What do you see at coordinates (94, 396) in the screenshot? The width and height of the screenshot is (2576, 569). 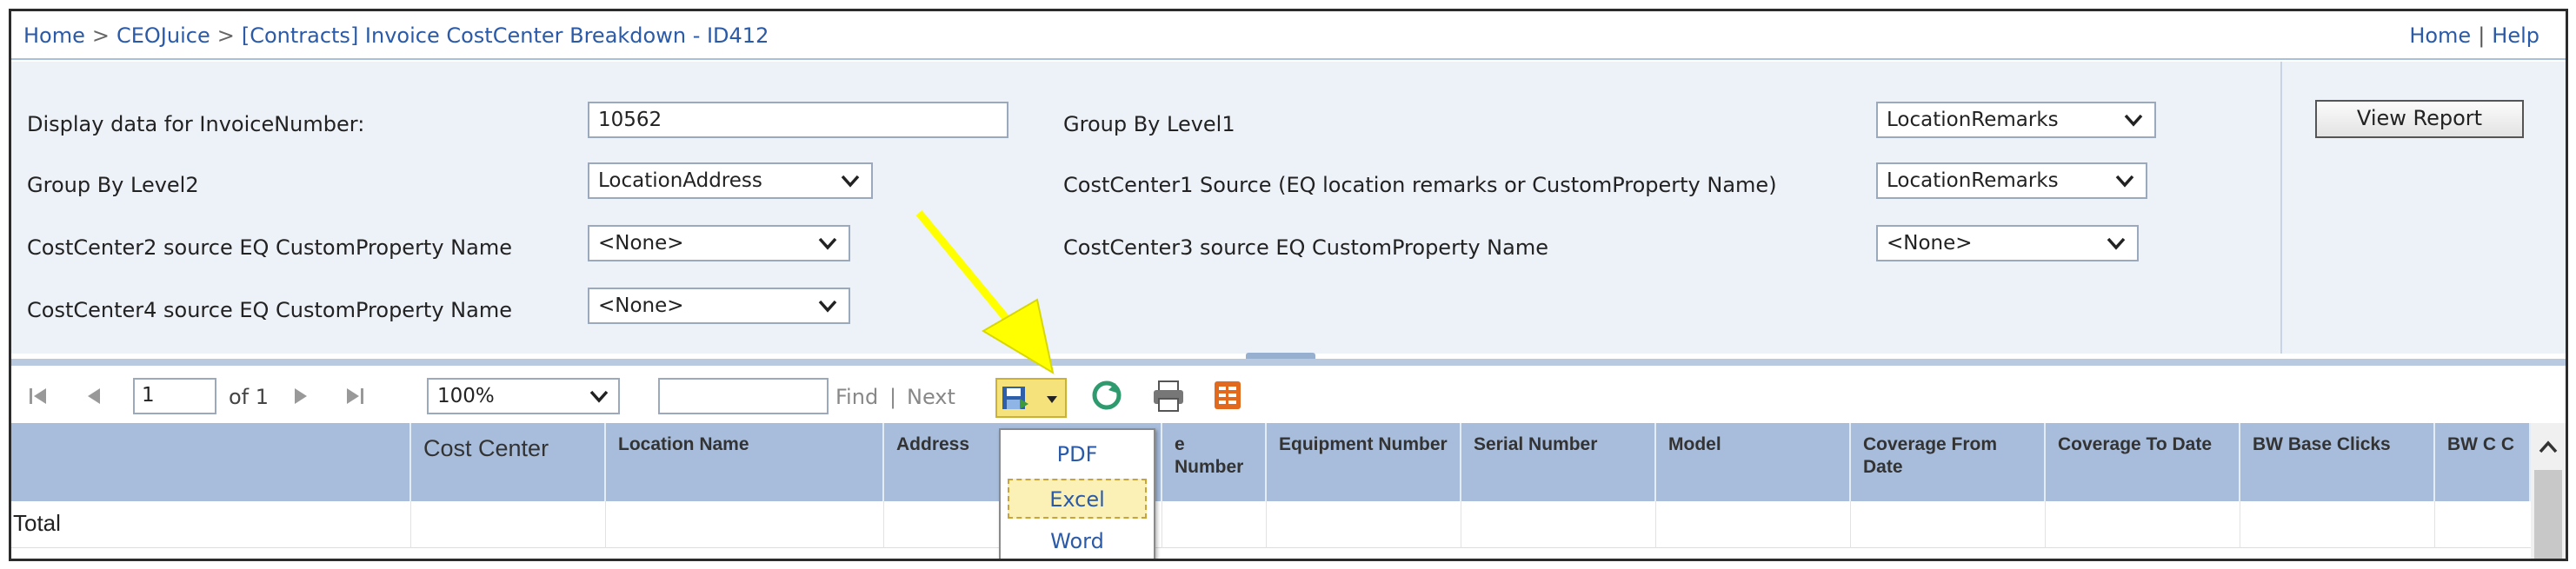 I see `previous-page-icon` at bounding box center [94, 396].